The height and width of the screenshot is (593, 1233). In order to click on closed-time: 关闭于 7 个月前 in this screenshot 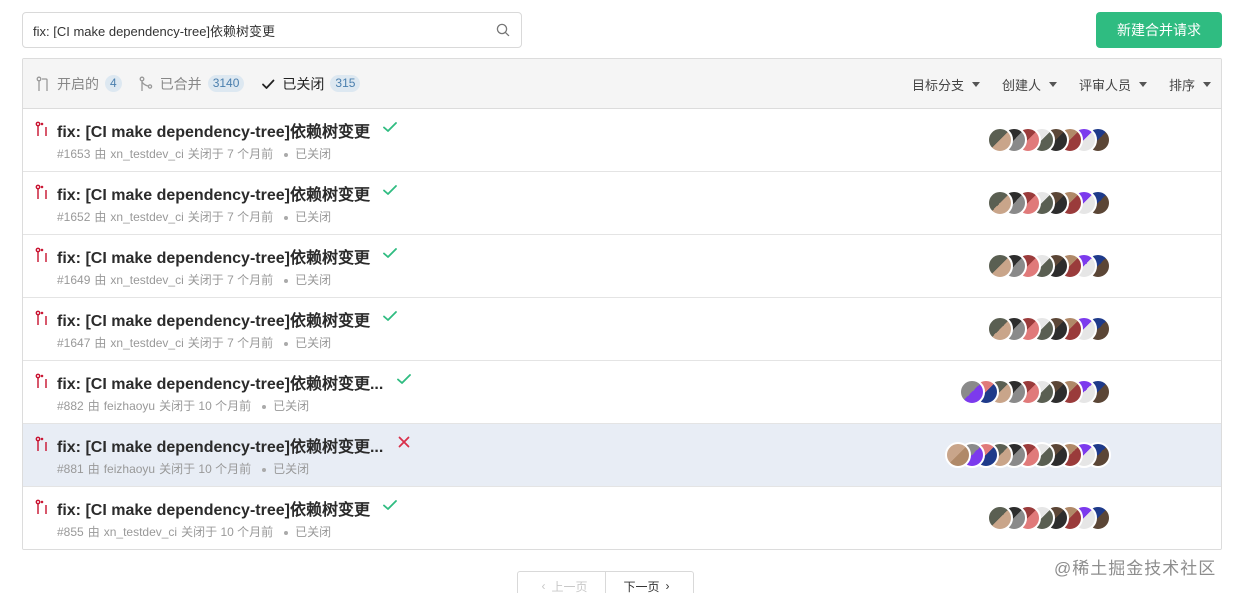, I will do `click(230, 217)`.